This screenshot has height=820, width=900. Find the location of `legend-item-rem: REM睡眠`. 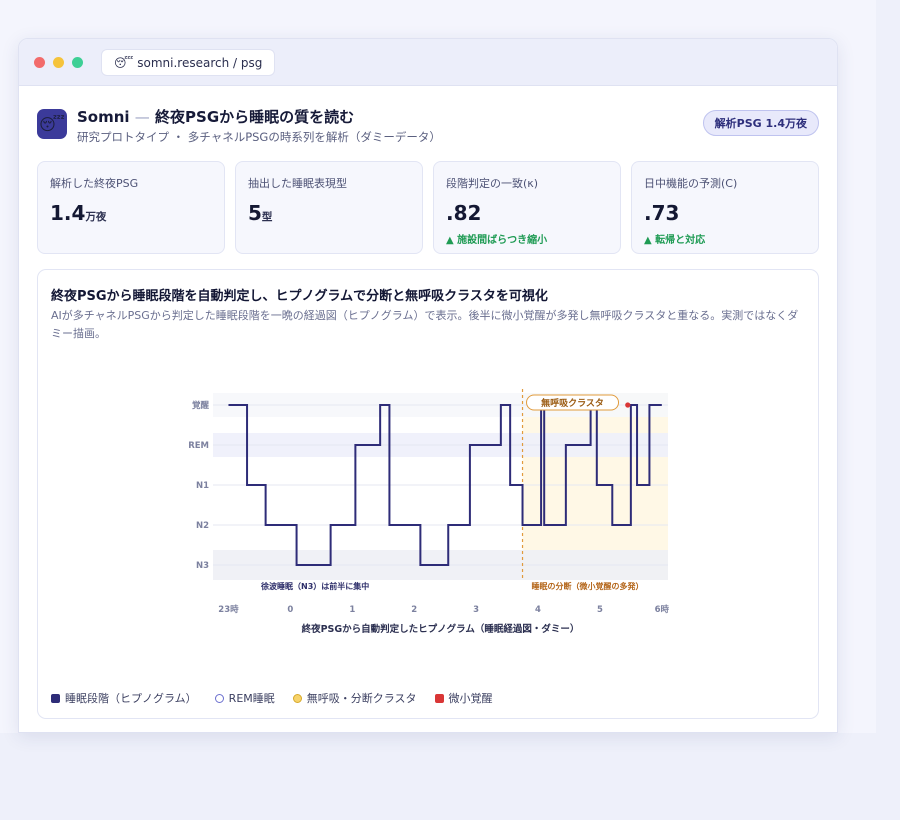

legend-item-rem: REM睡眠 is located at coordinates (244, 698).